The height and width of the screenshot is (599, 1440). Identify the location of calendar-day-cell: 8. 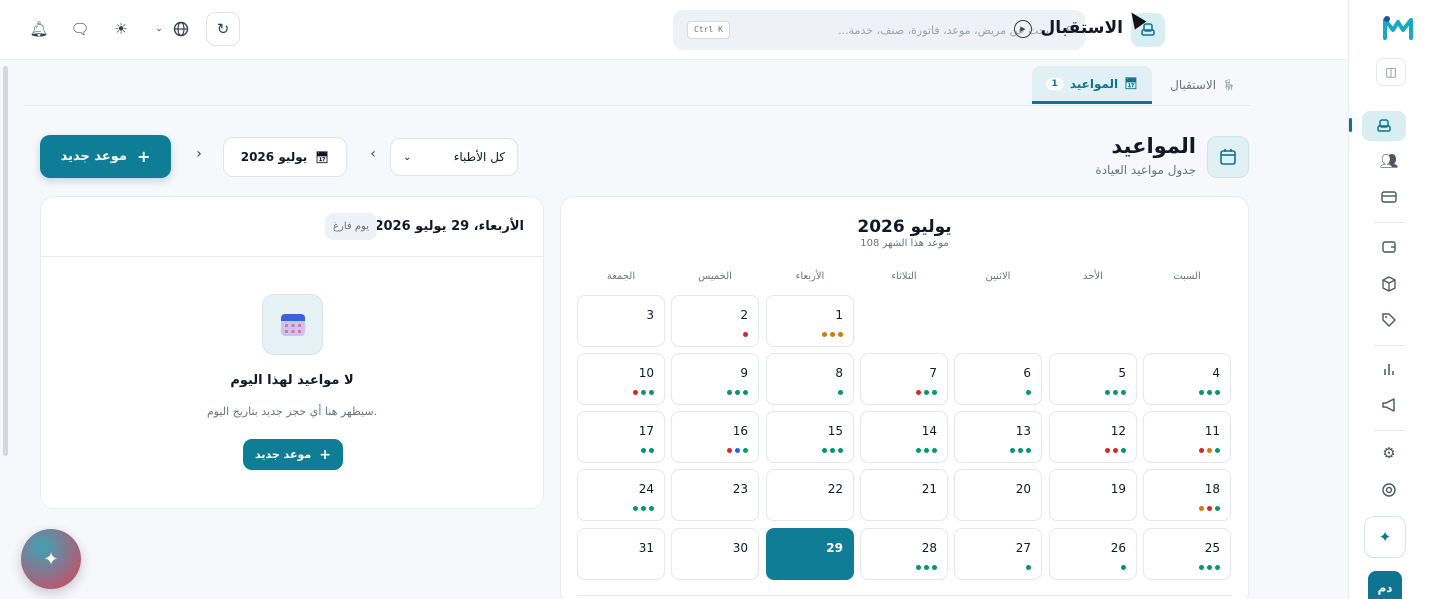
(810, 379).